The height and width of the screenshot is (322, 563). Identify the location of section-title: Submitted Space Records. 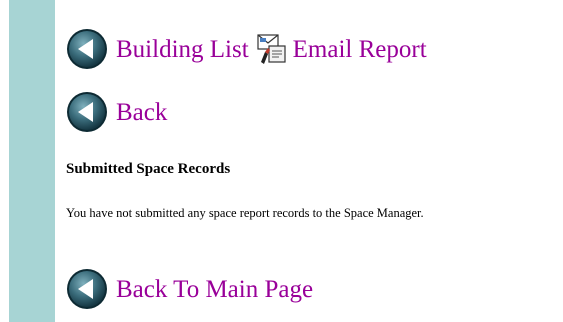
(148, 169).